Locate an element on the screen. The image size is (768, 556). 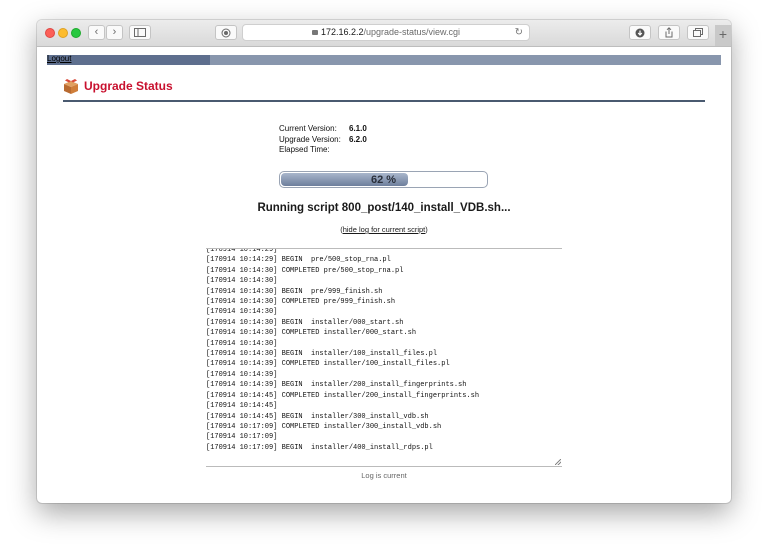
chevron-left-icon: ‹ is located at coordinates (96, 32).